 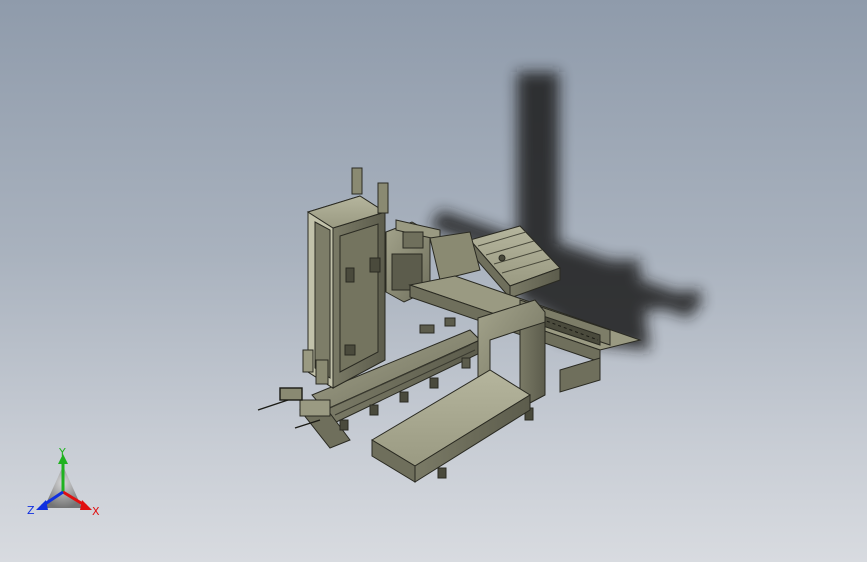 I want to click on x-axis-arrowhead-icon, so click(x=86, y=505).